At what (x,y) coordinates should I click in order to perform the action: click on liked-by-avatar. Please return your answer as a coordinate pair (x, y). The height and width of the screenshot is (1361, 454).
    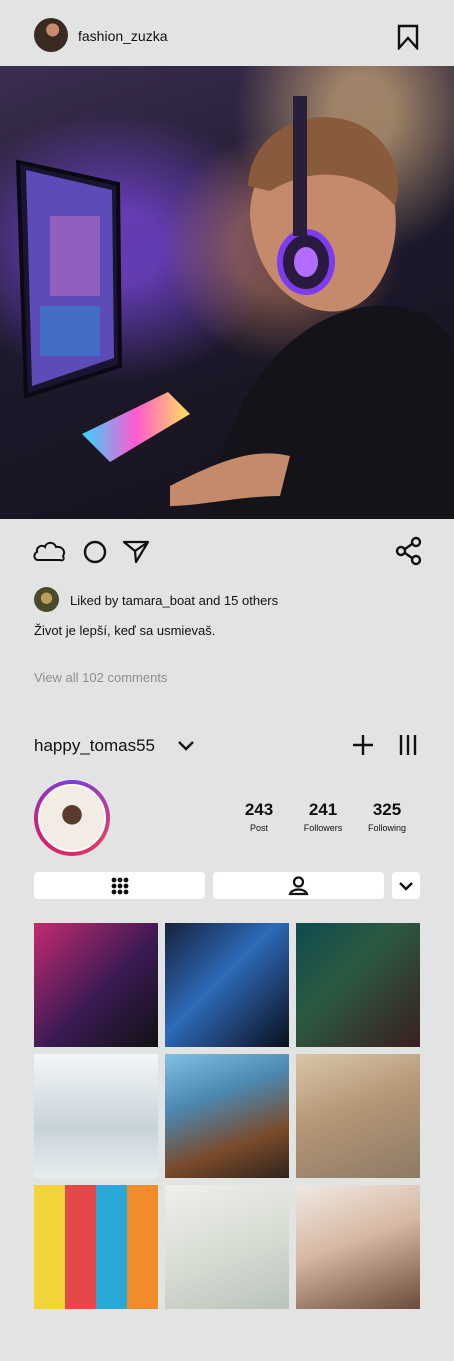
    Looking at the image, I should click on (46, 599).